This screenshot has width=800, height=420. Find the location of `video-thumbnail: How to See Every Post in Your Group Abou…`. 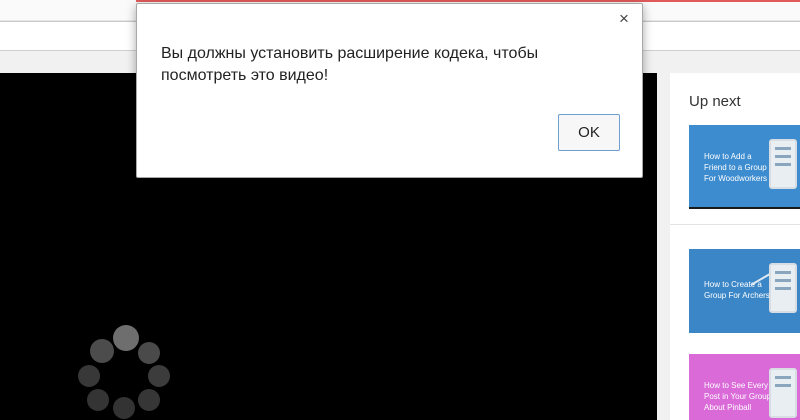

video-thumbnail: How to See Every Post in Your Group Abou… is located at coordinates (744, 387).